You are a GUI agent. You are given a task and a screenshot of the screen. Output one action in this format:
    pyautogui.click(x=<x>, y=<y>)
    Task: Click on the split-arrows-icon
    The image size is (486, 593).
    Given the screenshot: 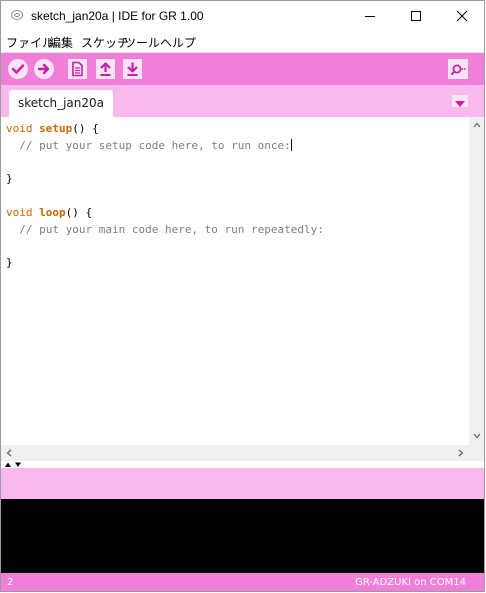 What is the action you would take?
    pyautogui.click(x=14, y=464)
    